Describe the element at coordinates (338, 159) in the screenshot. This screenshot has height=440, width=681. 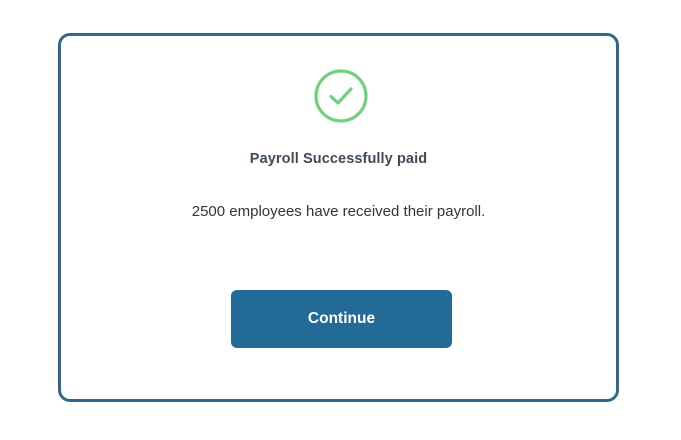
I see `dialog-title: Payroll Successfully paid` at that location.